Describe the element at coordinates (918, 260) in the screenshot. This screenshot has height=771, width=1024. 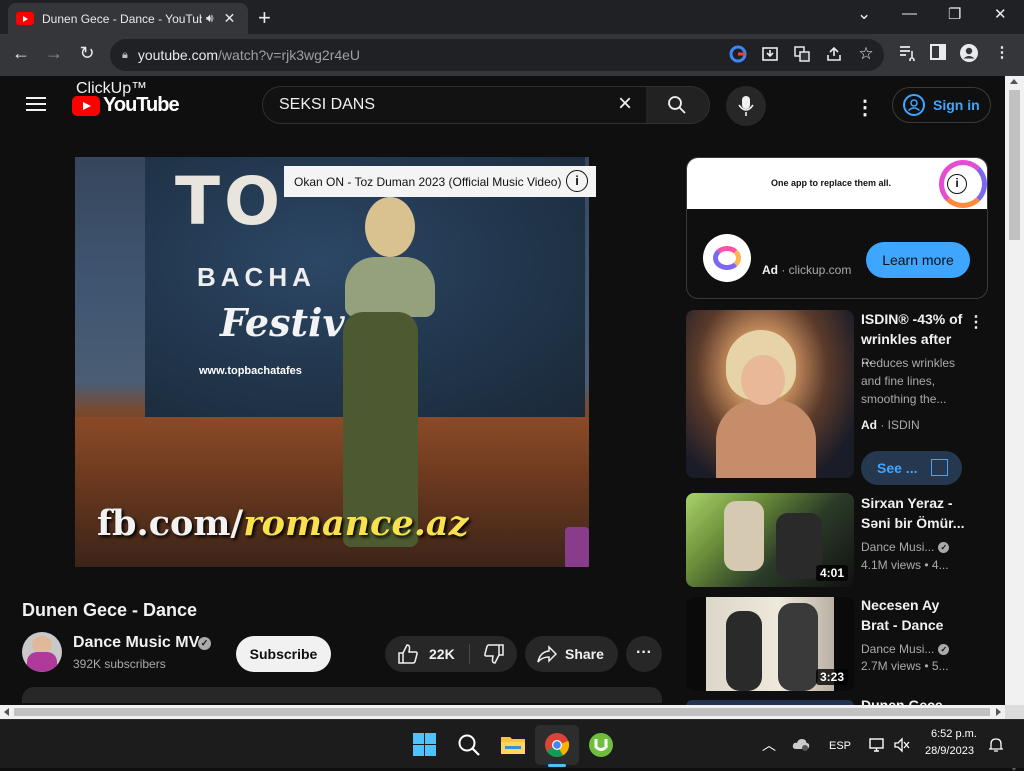
I see `learn-more-button: Learn more` at that location.